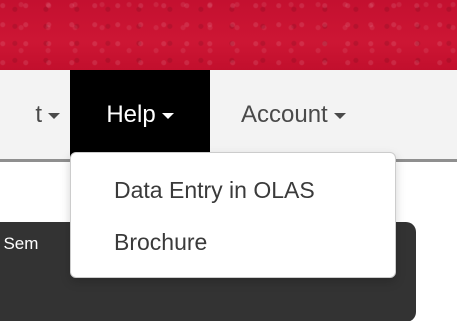 This screenshot has width=457, height=321. Describe the element at coordinates (214, 190) in the screenshot. I see `menu-item-data-entry: Data Entry in OLAS` at that location.